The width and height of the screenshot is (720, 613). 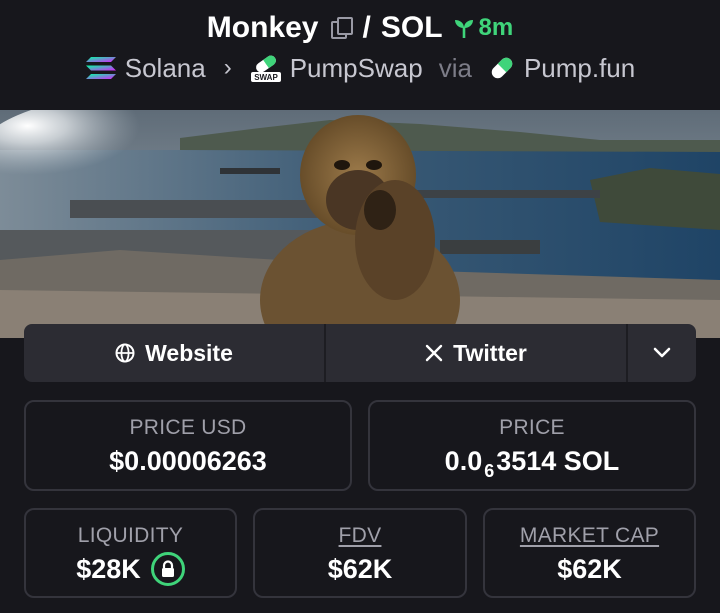 I want to click on fdv-label: FDV, so click(x=360, y=536).